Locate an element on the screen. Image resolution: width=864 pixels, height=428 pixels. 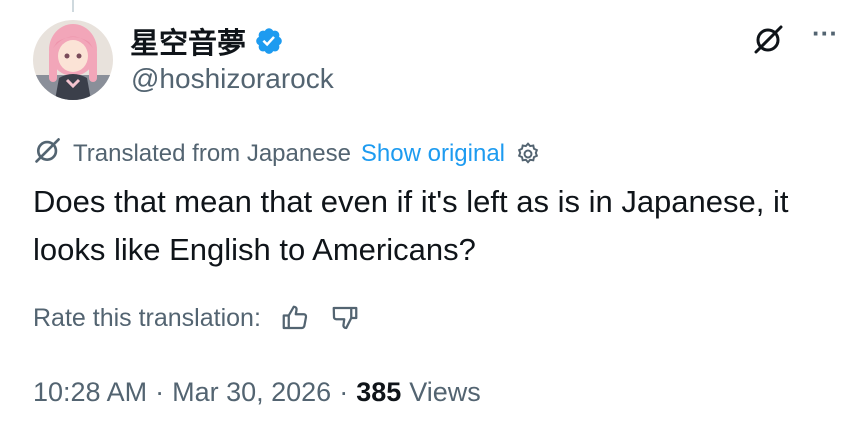
rate-translation-row: Rate this translation: is located at coordinates (197, 318).